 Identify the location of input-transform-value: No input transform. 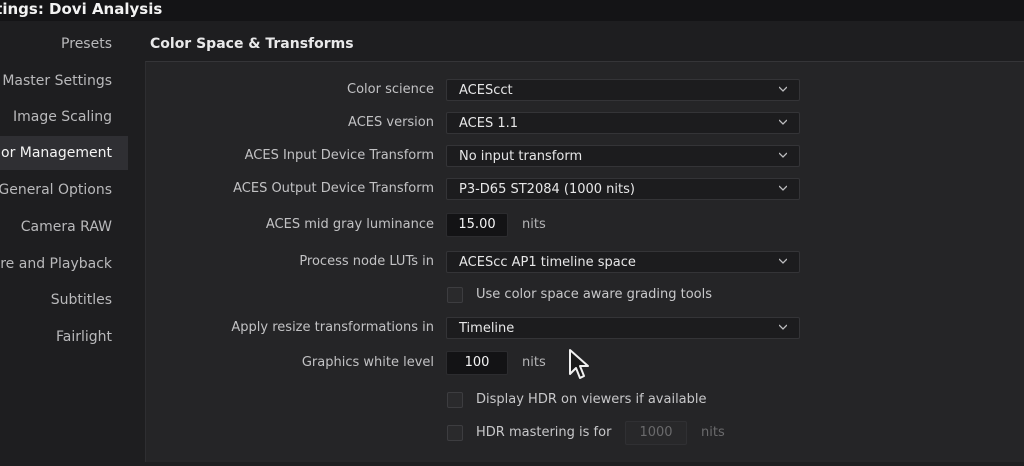
(521, 156).